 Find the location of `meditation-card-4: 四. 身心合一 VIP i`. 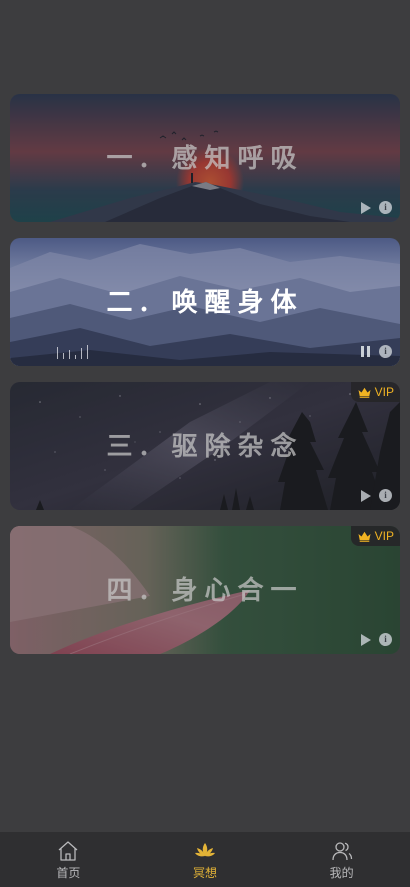

meditation-card-4: 四. 身心合一 VIP i is located at coordinates (205, 590).